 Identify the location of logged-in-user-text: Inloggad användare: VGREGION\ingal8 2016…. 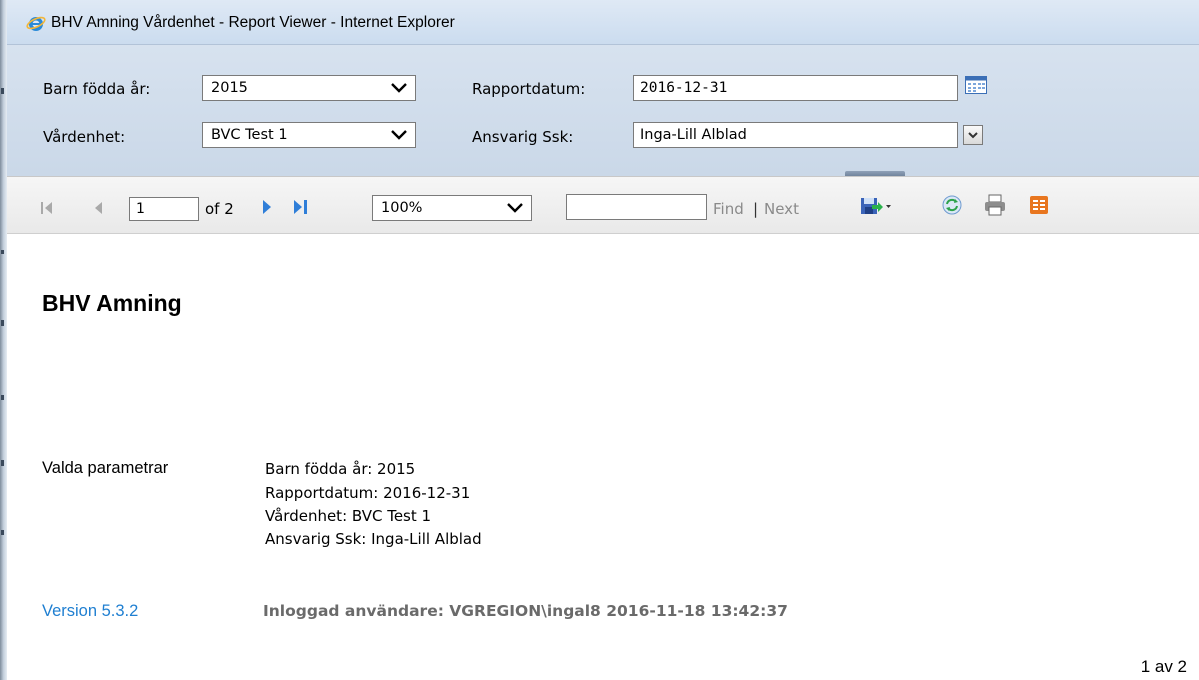
(525, 611).